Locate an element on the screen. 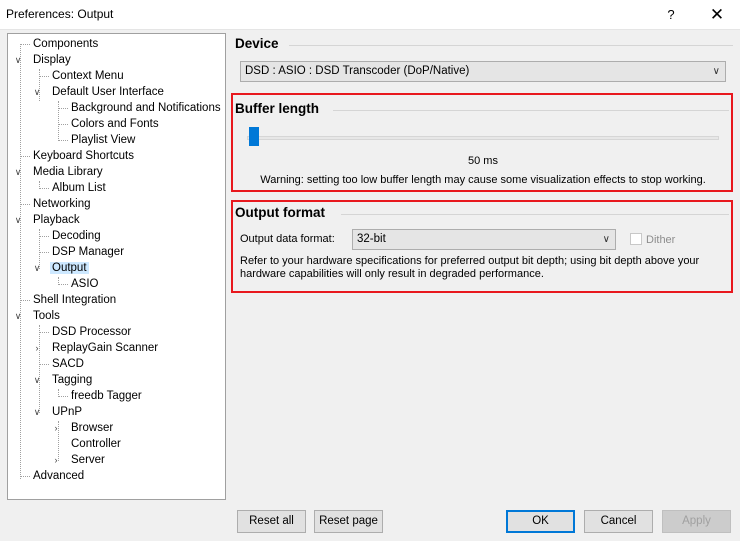 The width and height of the screenshot is (740, 541). dither-checkbox is located at coordinates (636, 239).